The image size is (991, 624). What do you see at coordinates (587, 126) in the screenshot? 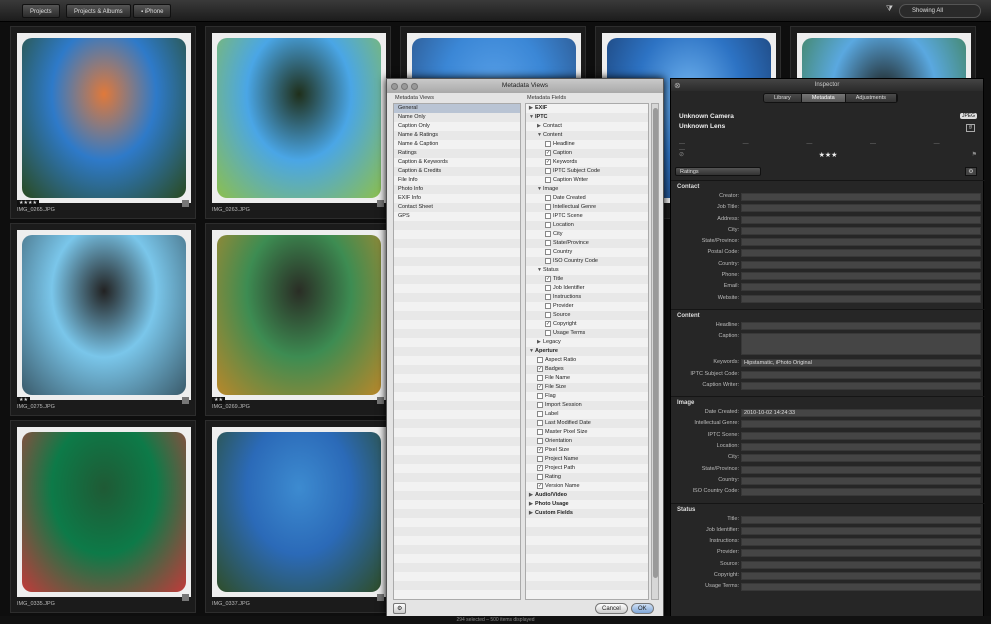
I see `field-row: ▶ Contact` at bounding box center [587, 126].